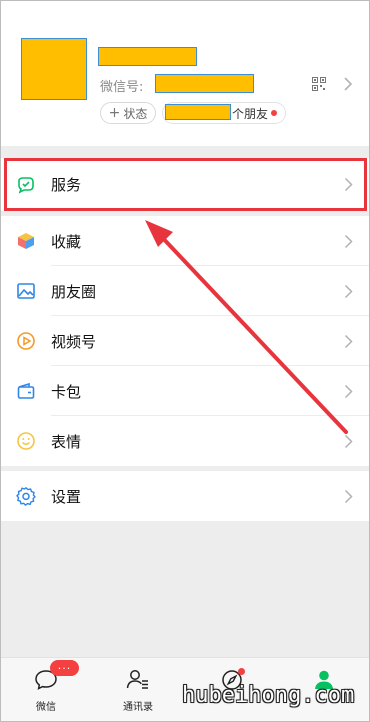 This screenshot has width=370, height=722. Describe the element at coordinates (66, 441) in the screenshot. I see `menu-label-stickers: 表情` at that location.